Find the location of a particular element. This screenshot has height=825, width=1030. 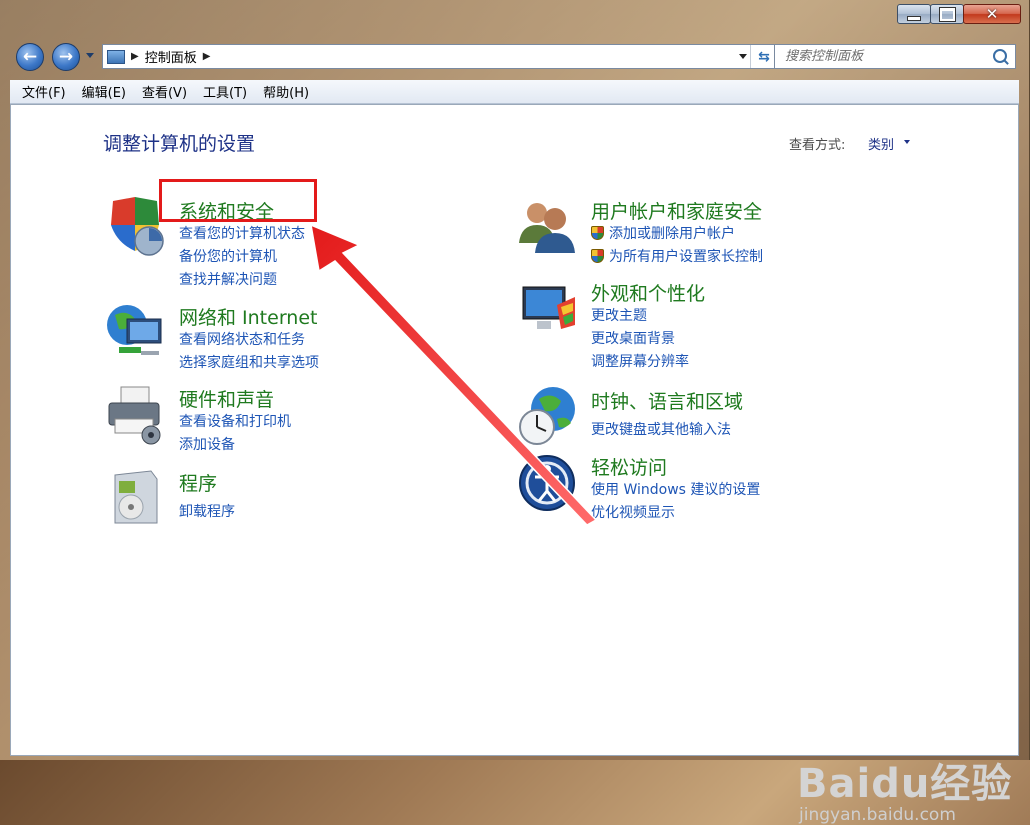

link-view-network-status: 查看网络状态和任务 is located at coordinates (242, 339).